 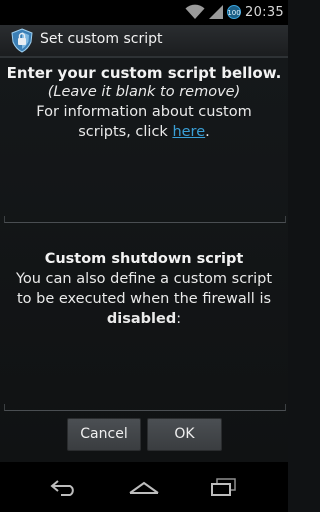 What do you see at coordinates (184, 434) in the screenshot?
I see `ok-button: OK` at bounding box center [184, 434].